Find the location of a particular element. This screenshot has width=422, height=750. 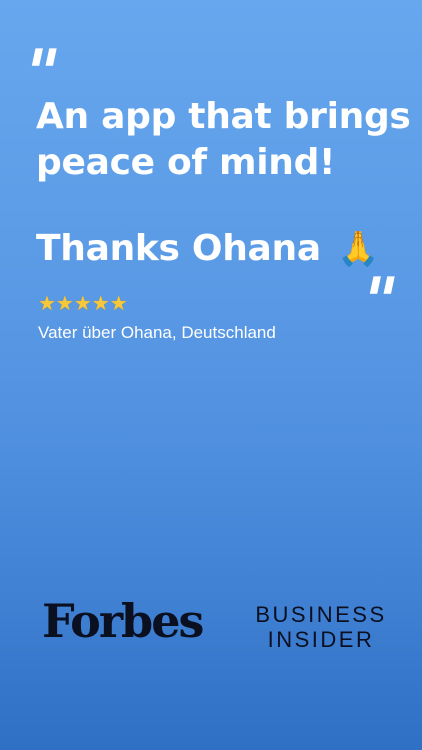

review-attribution: Vater über Ohana, Deutschland is located at coordinates (157, 332).